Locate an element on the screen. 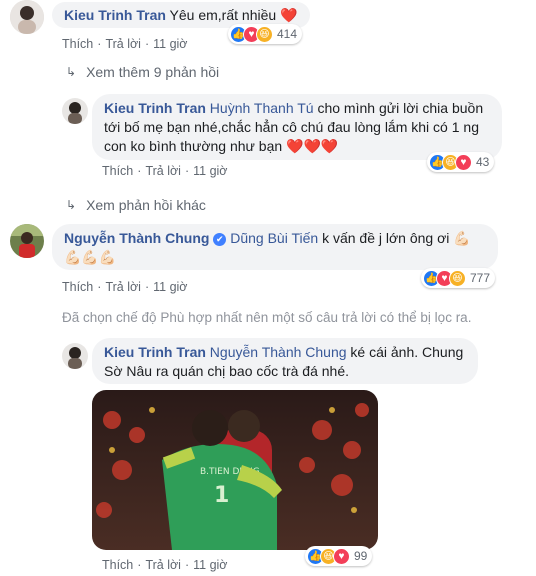  verified-icon: ✔ is located at coordinates (220, 239).